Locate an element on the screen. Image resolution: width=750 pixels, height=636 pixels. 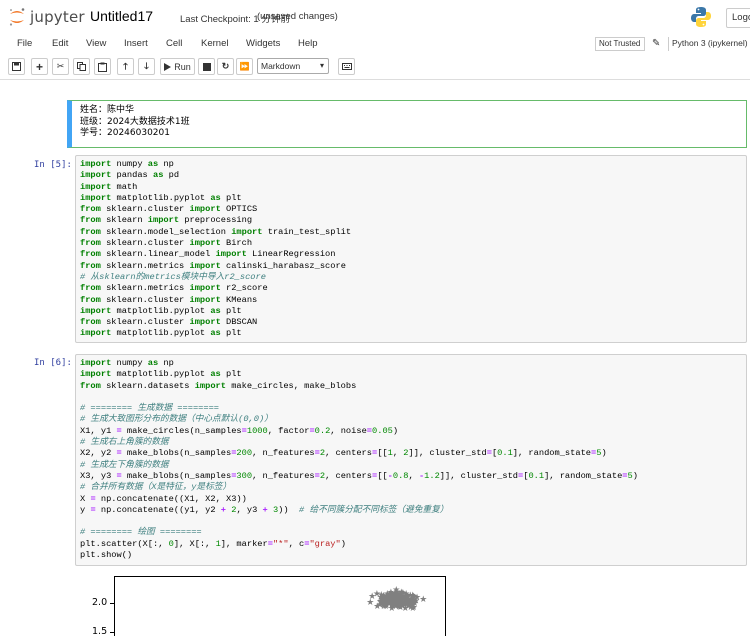
toolbar: + ✂ 🡑 🡓 Run ↻ ⏩ is located at coordinates (375, 67).